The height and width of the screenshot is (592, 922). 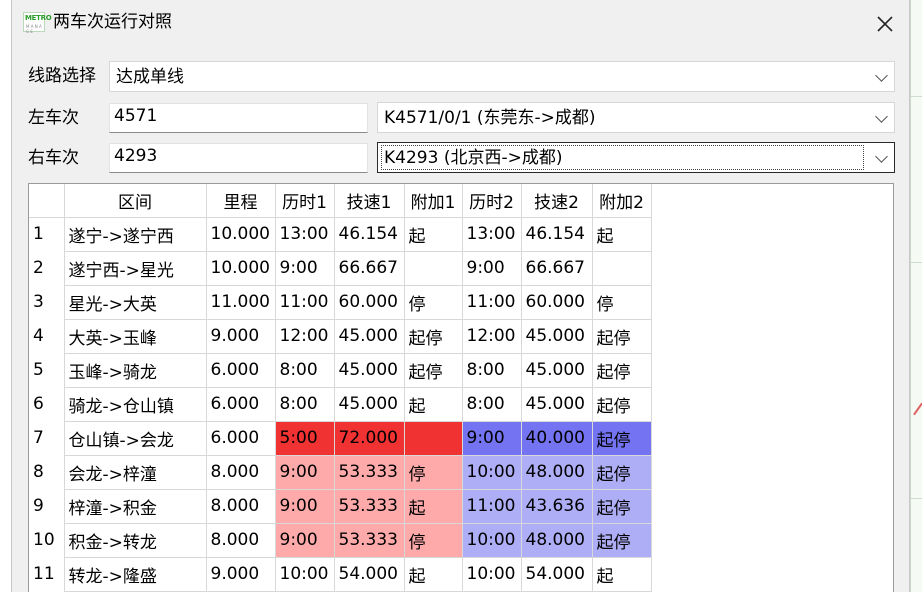 I want to click on column-header: 附加1, so click(x=433, y=201).